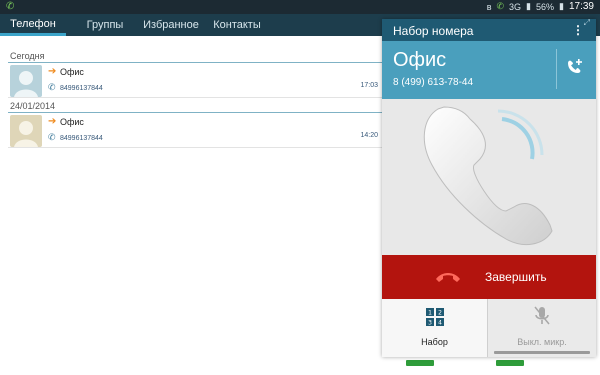  I want to click on end-call-button: Завершить, so click(489, 277).